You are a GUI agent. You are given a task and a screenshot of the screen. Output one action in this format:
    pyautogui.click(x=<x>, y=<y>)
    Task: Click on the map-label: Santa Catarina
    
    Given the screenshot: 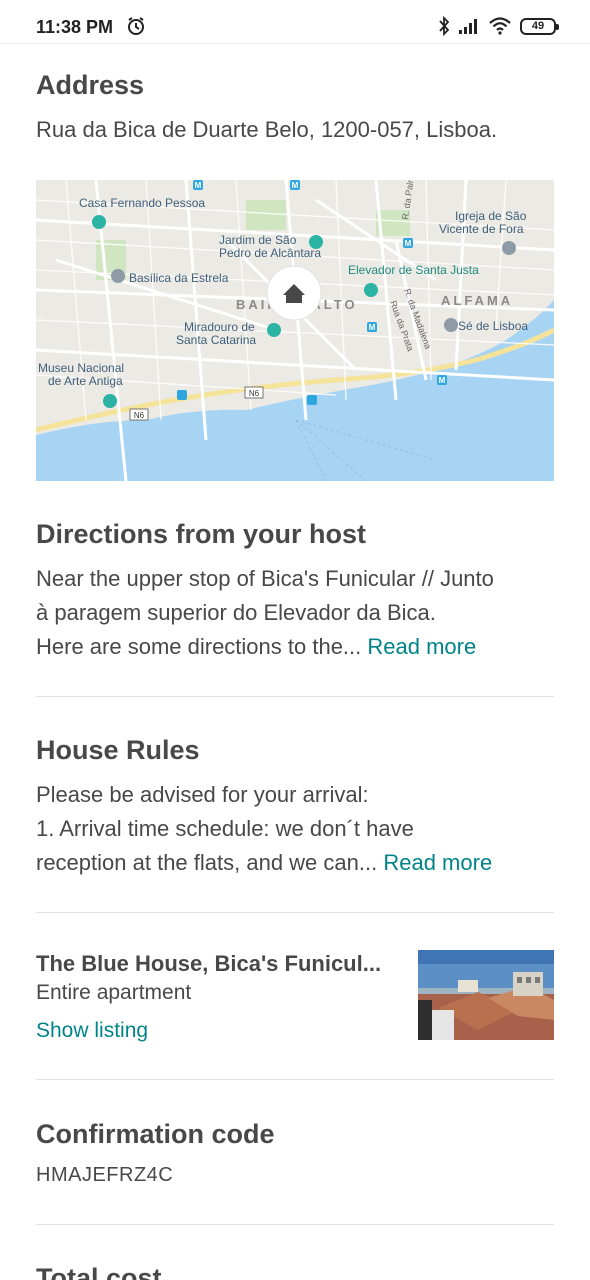 What is the action you would take?
    pyautogui.click(x=216, y=340)
    